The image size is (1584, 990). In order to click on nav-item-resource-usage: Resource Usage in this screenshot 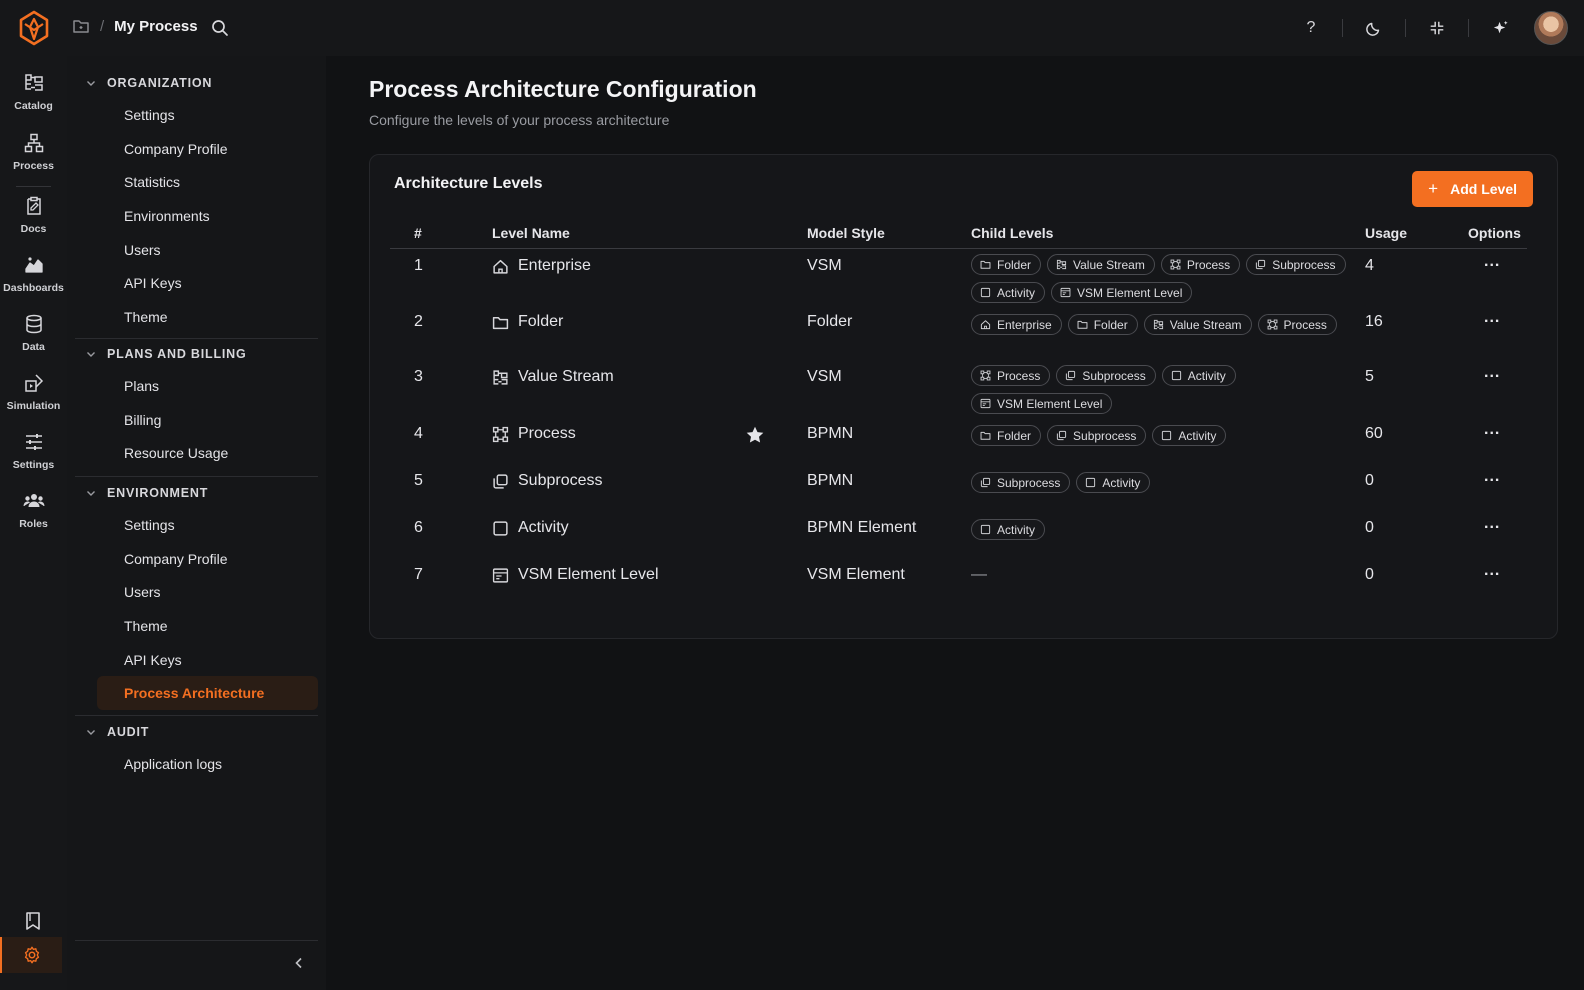, I will do `click(196, 453)`.